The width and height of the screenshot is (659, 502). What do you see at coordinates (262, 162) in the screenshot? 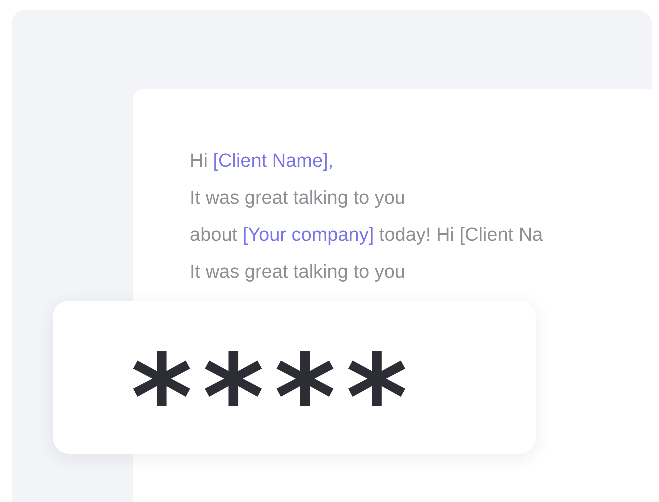
I see `message-line: Hi [Client Name],` at bounding box center [262, 162].